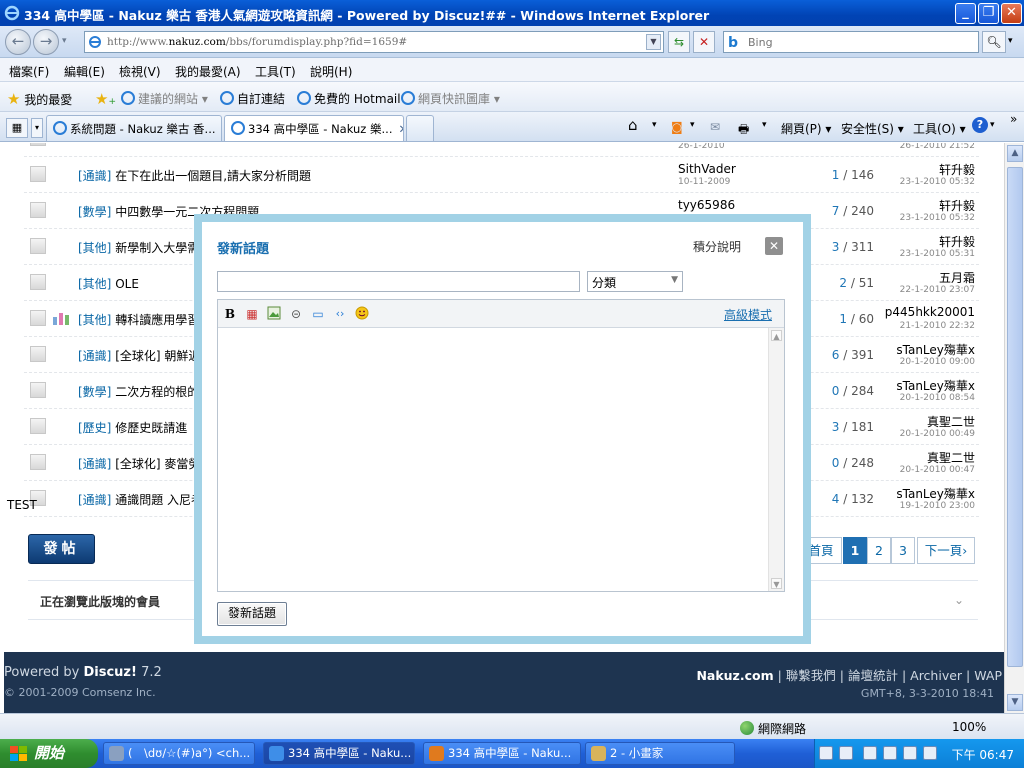 Image resolution: width=1024 pixels, height=768 pixels. I want to click on page-scrollbar: ▲ ▼, so click(1014, 428).